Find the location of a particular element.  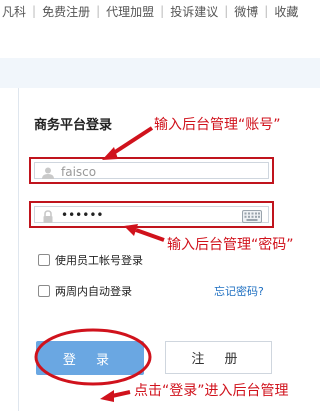

auto-login-label: 两周内自动登录 is located at coordinates (93, 291).